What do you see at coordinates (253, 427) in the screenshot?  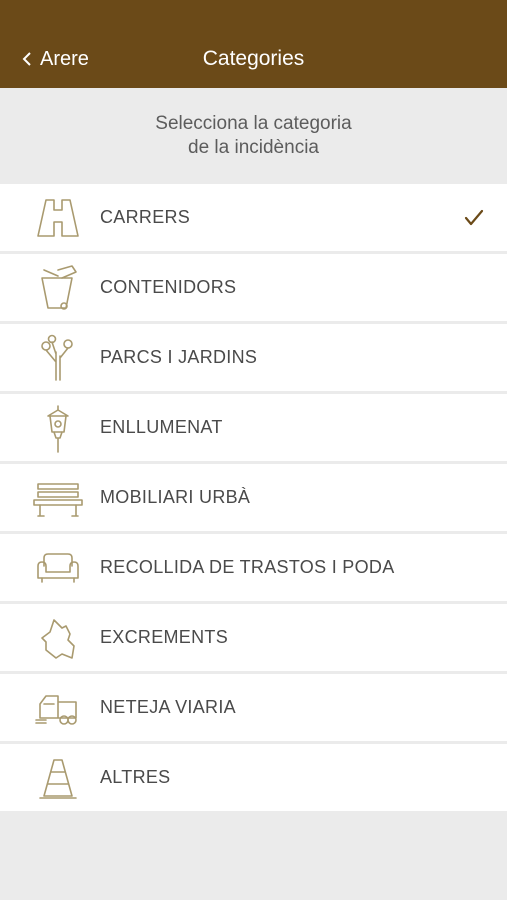 I see `category-row-enllumenat: ENLLUMENAT` at bounding box center [253, 427].